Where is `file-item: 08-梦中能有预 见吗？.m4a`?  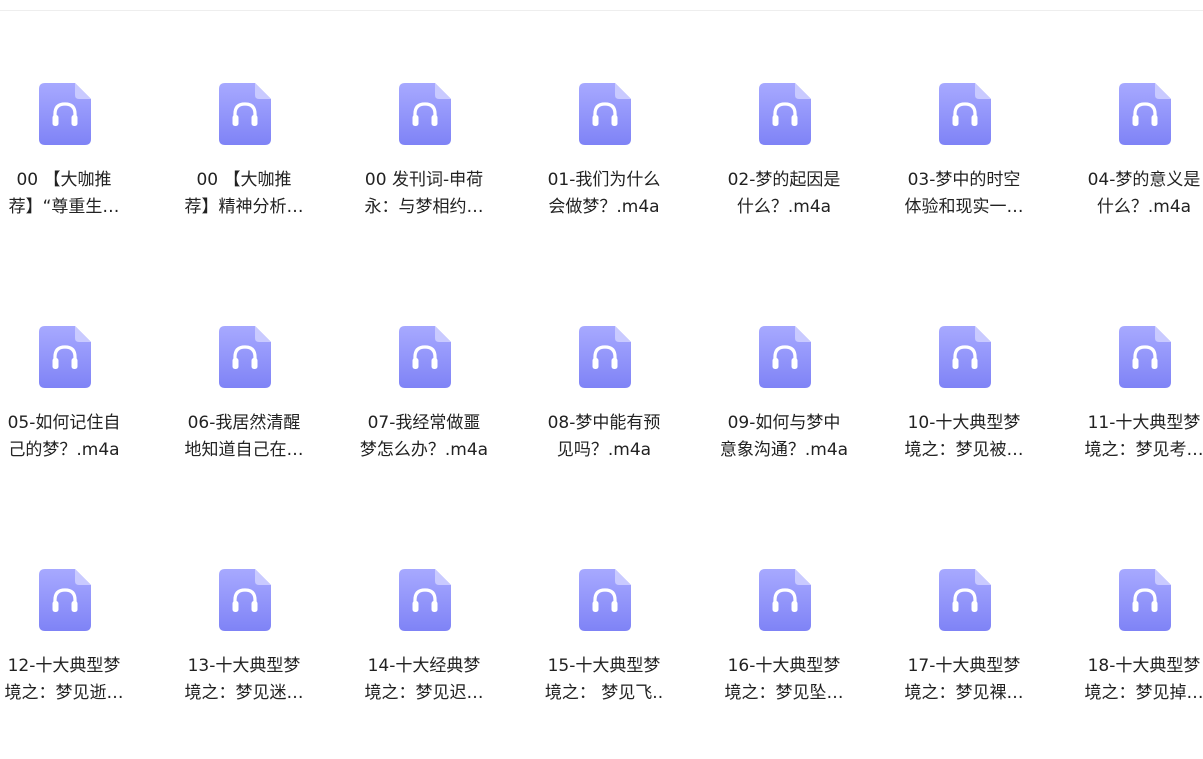 file-item: 08-梦中能有预 见吗？.m4a is located at coordinates (604, 421).